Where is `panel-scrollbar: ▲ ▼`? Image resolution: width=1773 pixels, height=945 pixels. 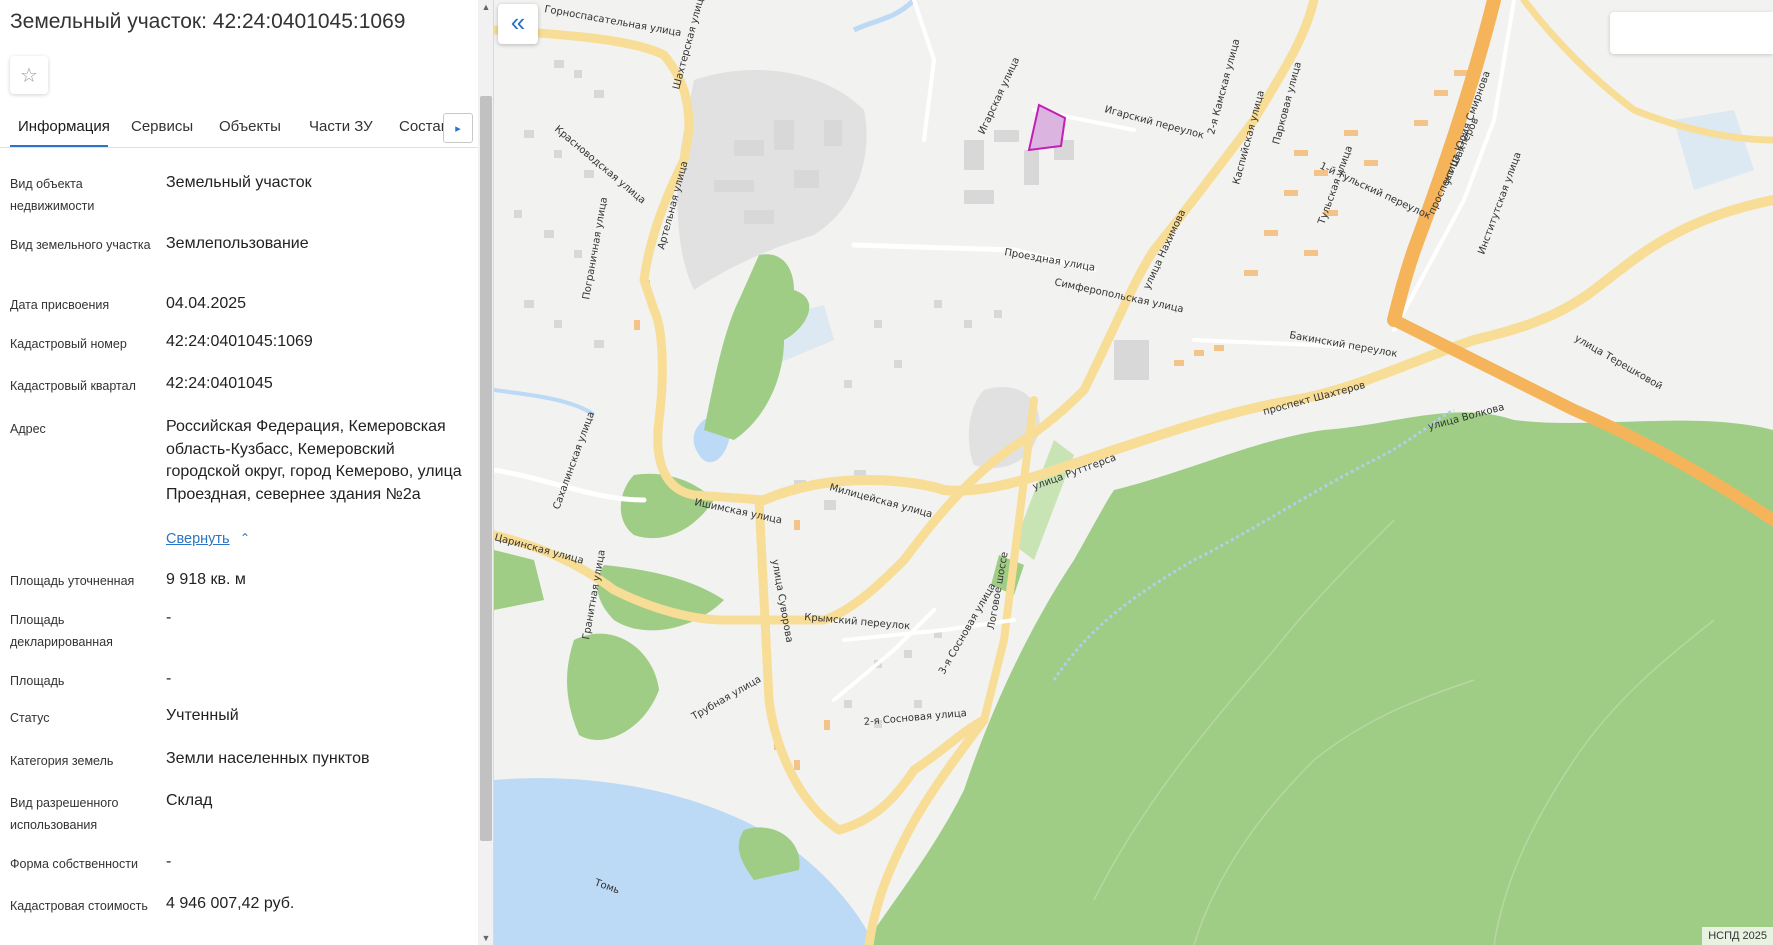 panel-scrollbar: ▲ ▼ is located at coordinates (485, 472).